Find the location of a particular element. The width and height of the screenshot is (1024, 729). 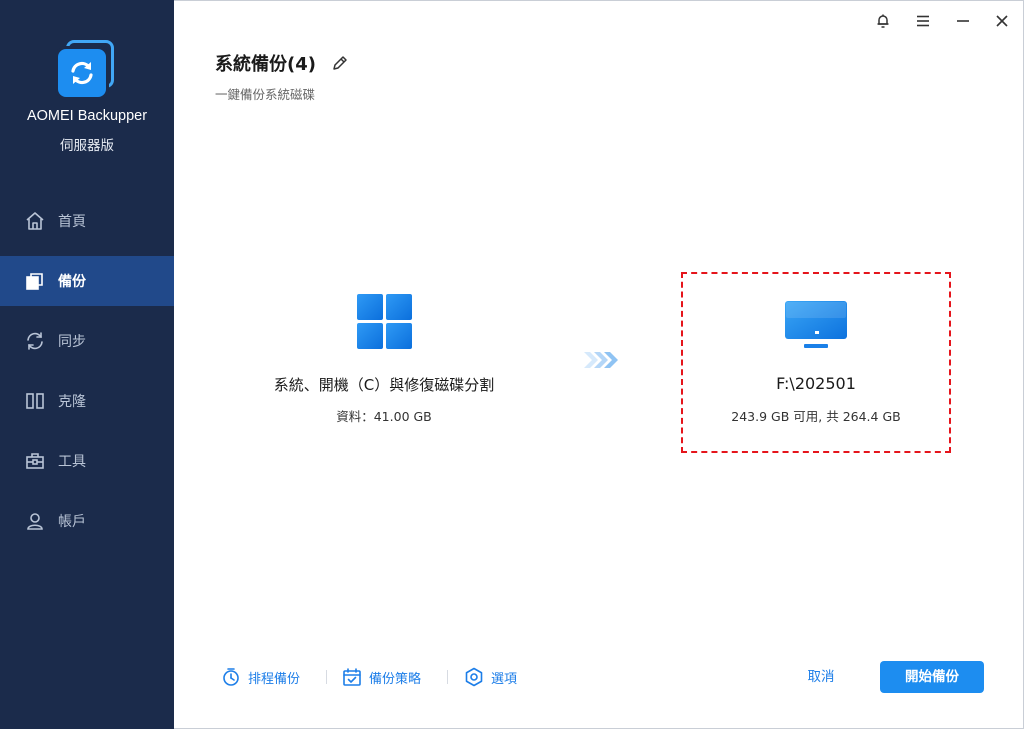

menu-icon is located at coordinates (923, 21).